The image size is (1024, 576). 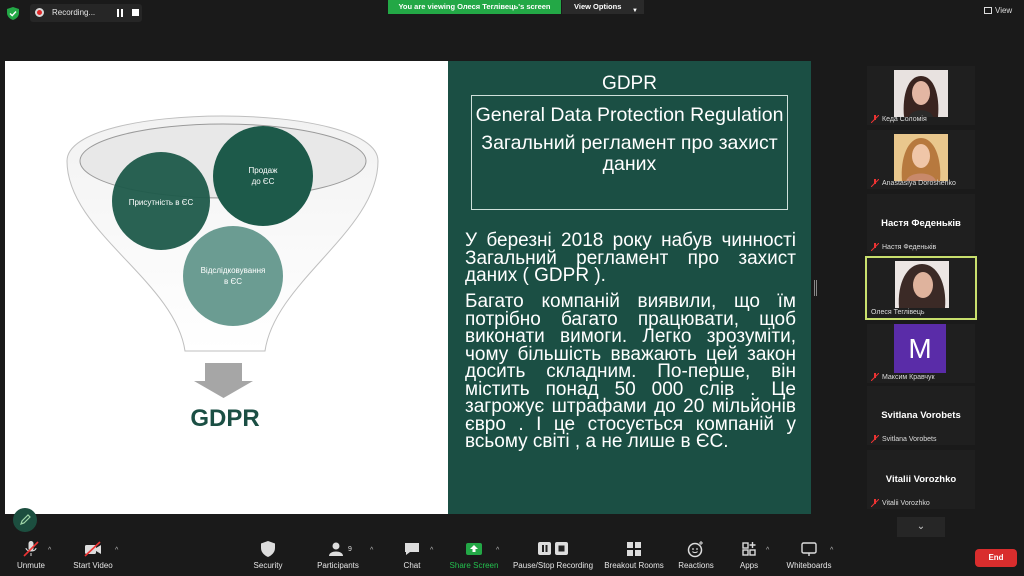 What do you see at coordinates (412, 549) in the screenshot?
I see `chat-icon` at bounding box center [412, 549].